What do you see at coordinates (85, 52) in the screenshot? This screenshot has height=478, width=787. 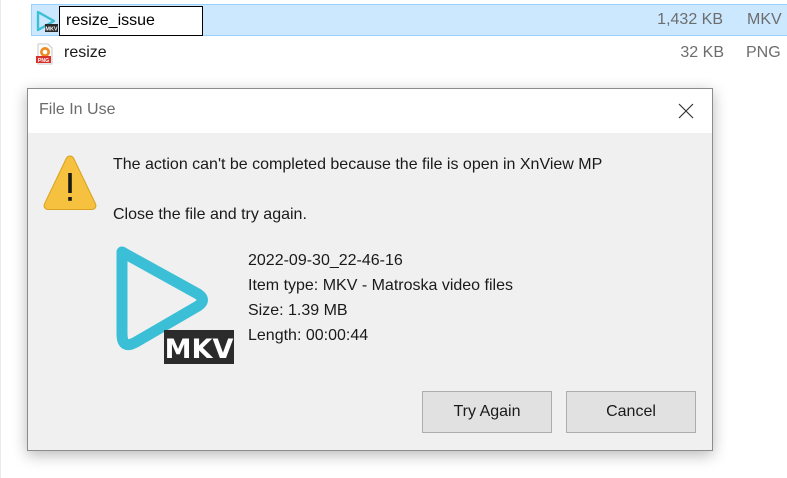 I see `file-name: resize` at bounding box center [85, 52].